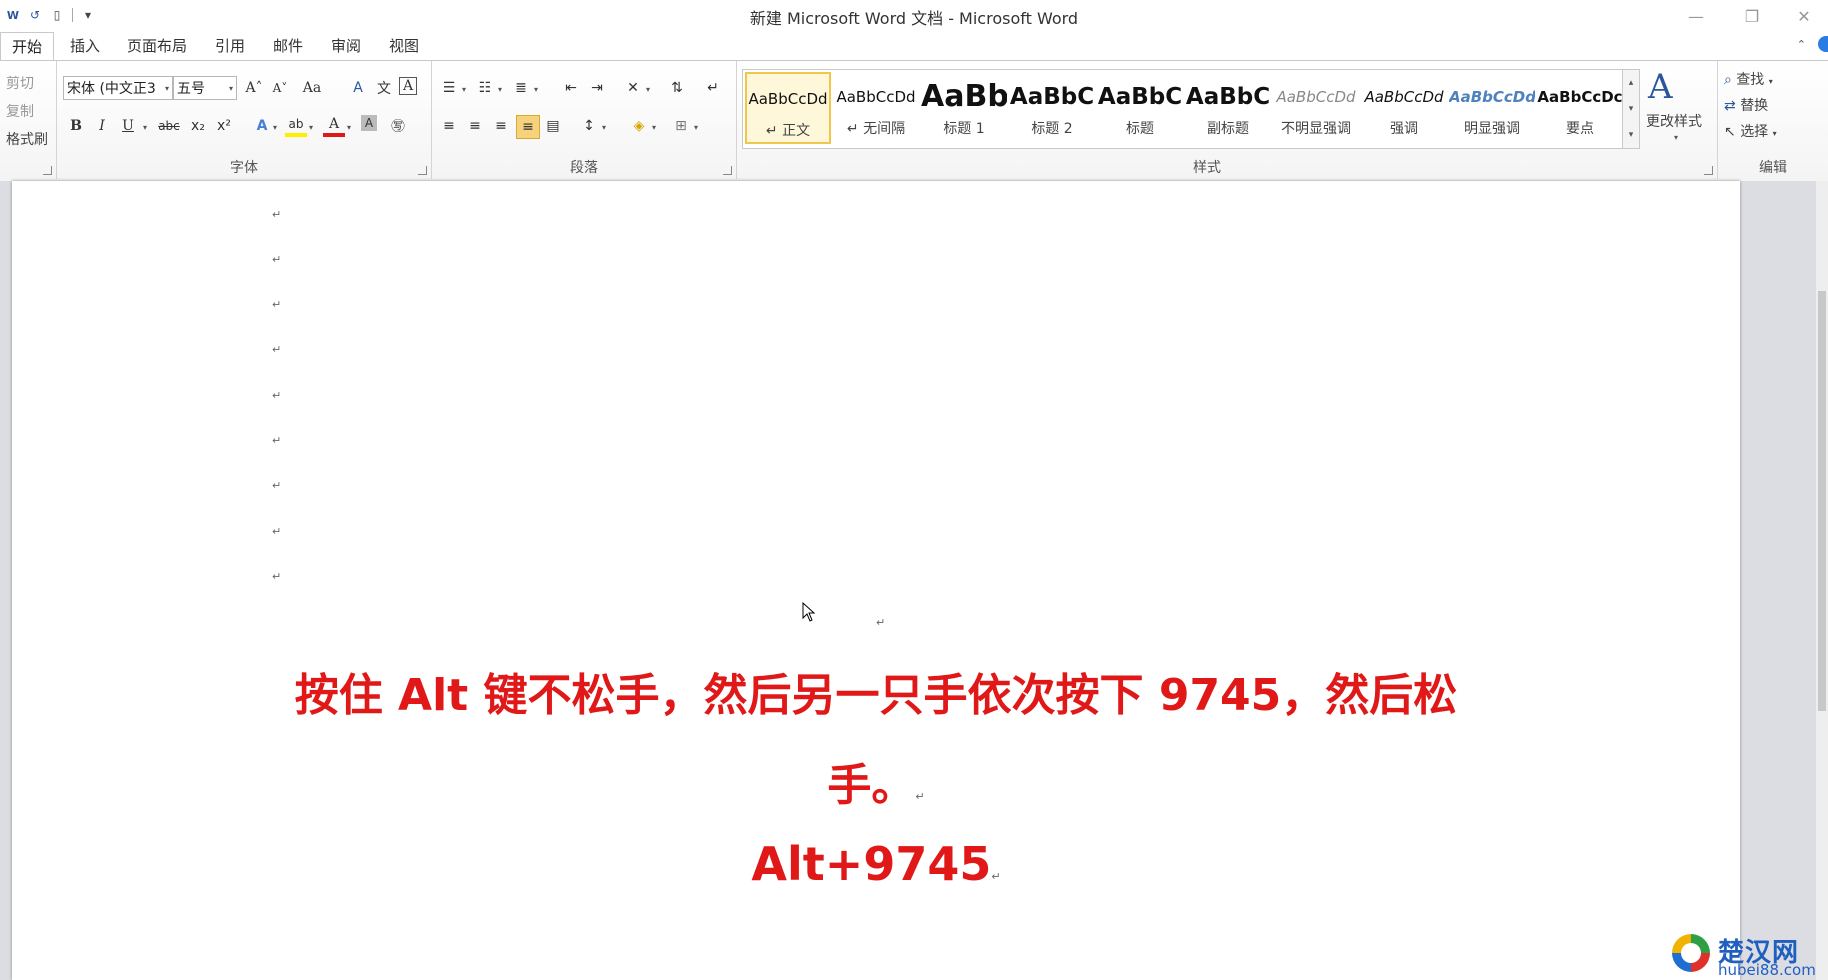  I want to click on minimize-button: —, so click(1696, 16).